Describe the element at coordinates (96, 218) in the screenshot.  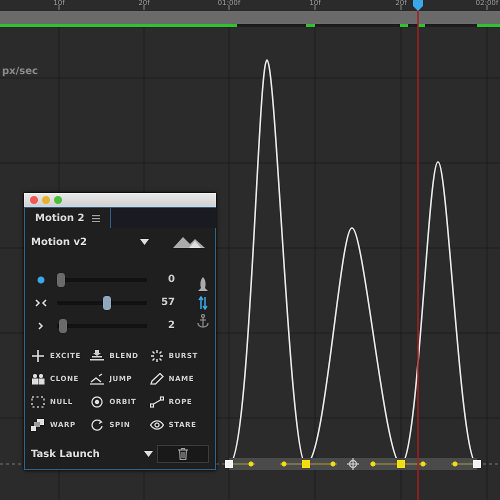
I see `menu-icon` at that location.